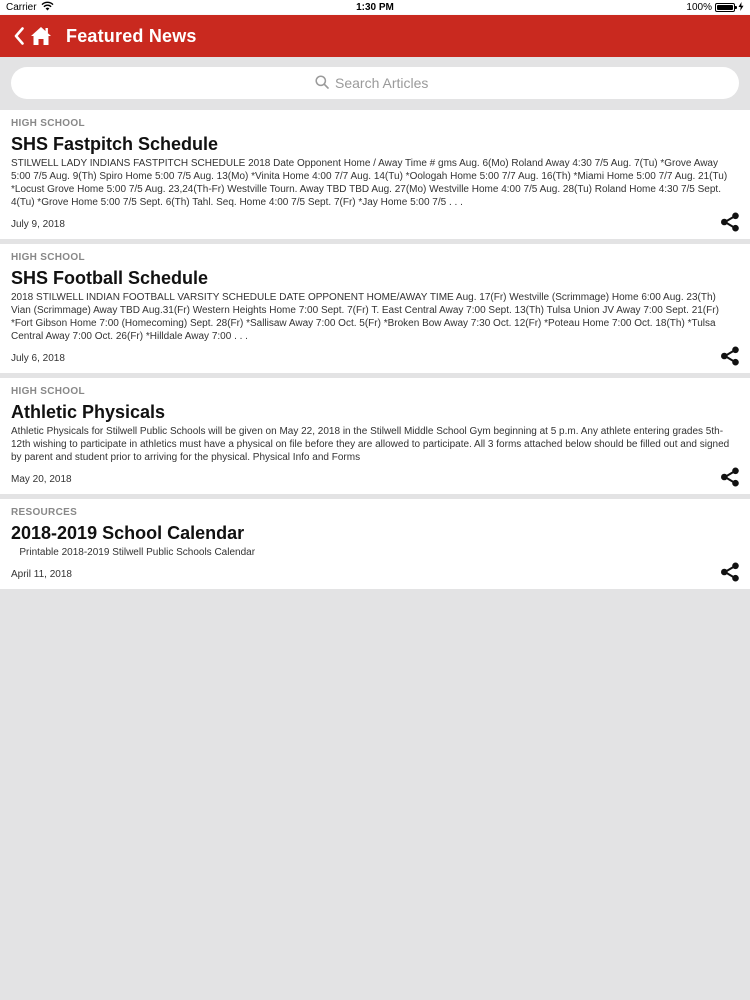  Describe the element at coordinates (47, 7) in the screenshot. I see `wifi-icon` at that location.